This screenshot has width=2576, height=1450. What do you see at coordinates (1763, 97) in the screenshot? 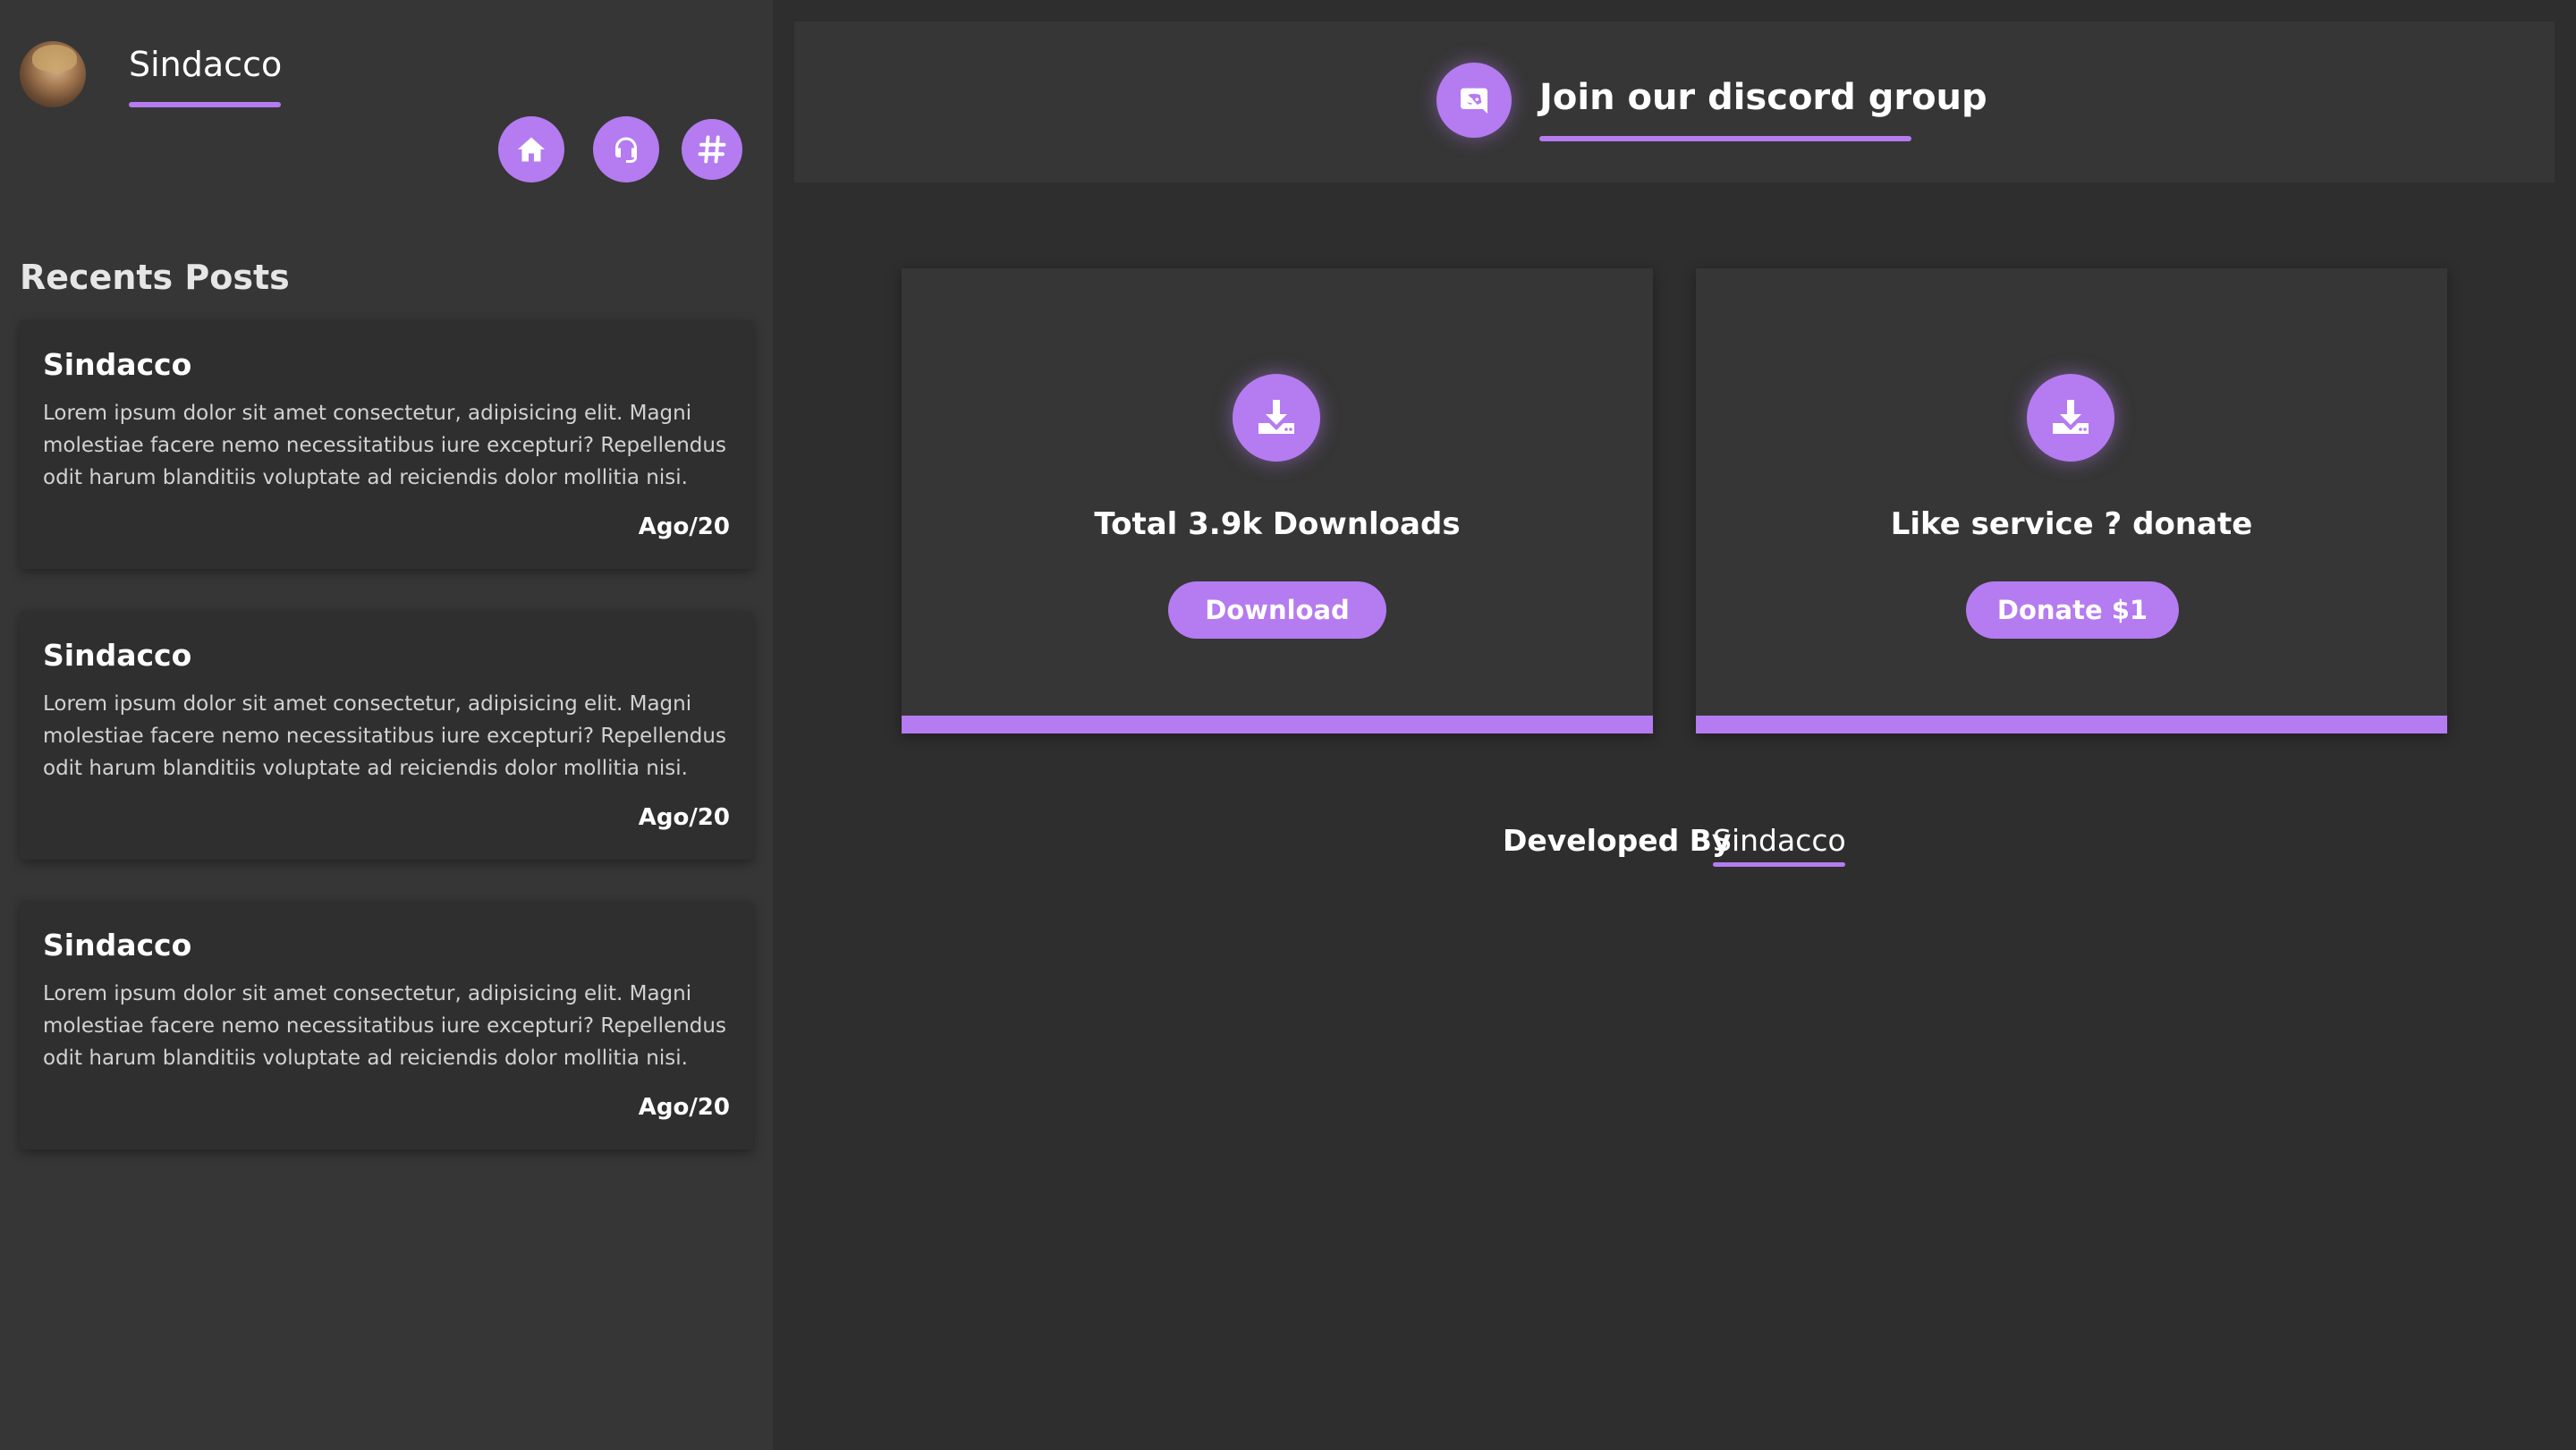
I see `join-discord-link: Join our discord group` at bounding box center [1763, 97].